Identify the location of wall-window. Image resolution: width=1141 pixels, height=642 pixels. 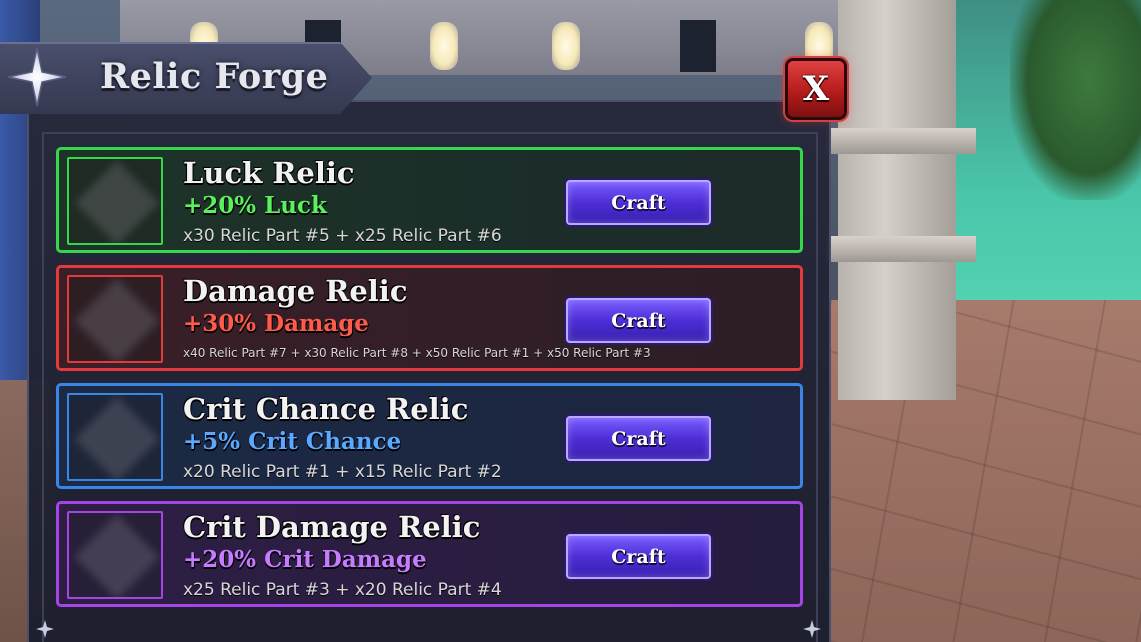
(698, 46).